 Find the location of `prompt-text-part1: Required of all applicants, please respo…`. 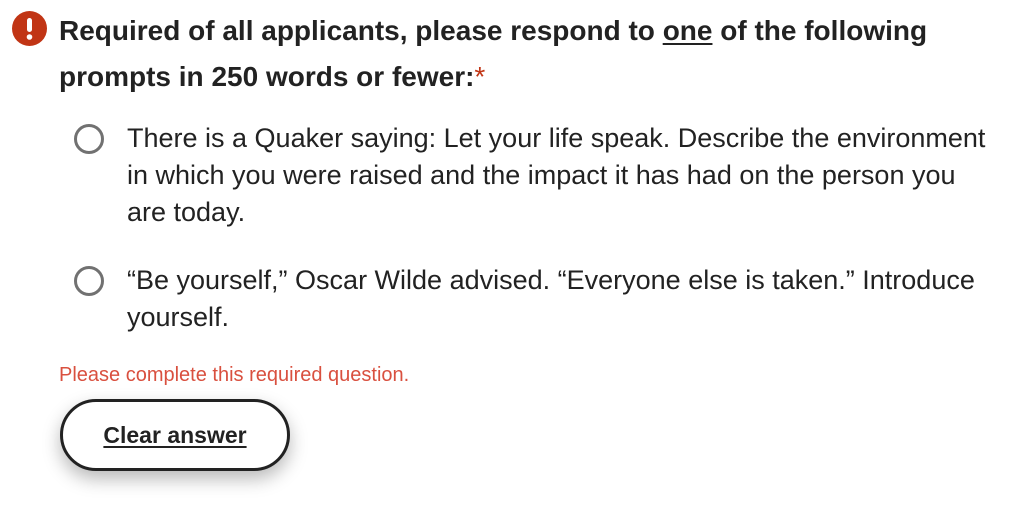

prompt-text-part1: Required of all applicants, please respo… is located at coordinates (361, 30).